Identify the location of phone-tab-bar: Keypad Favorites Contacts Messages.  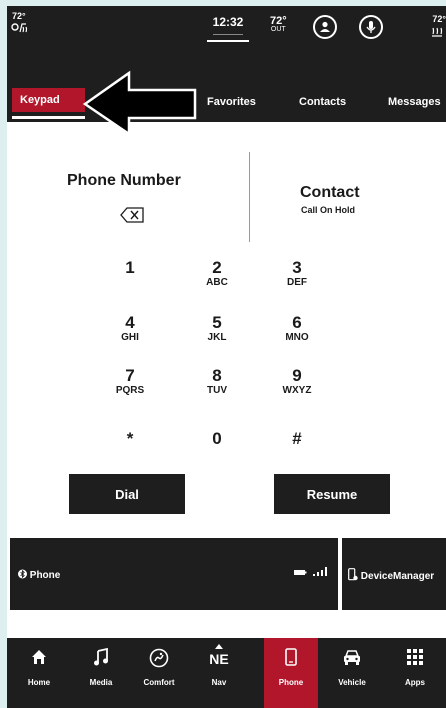
(226, 96).